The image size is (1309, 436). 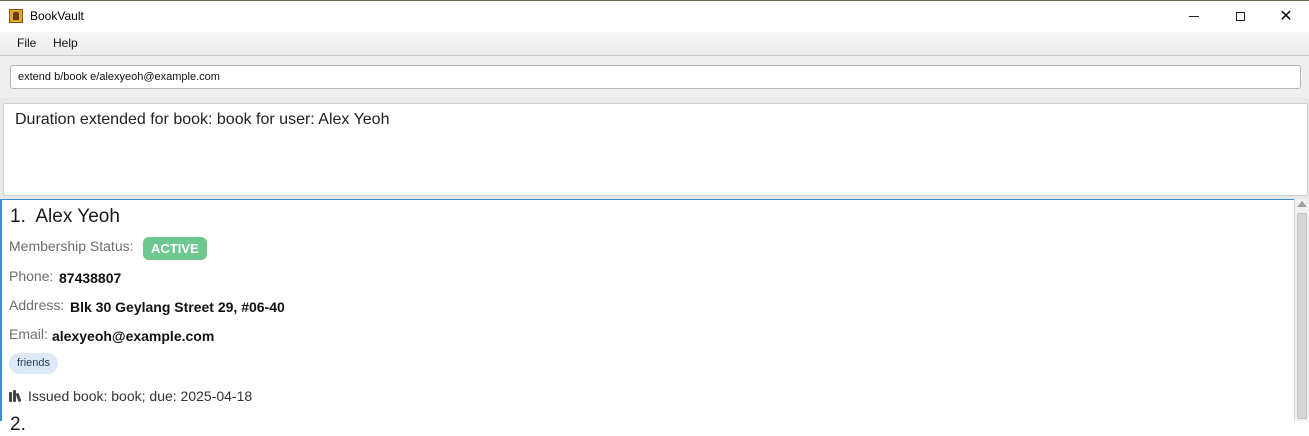 I want to click on email-label: Email:, so click(x=28, y=334).